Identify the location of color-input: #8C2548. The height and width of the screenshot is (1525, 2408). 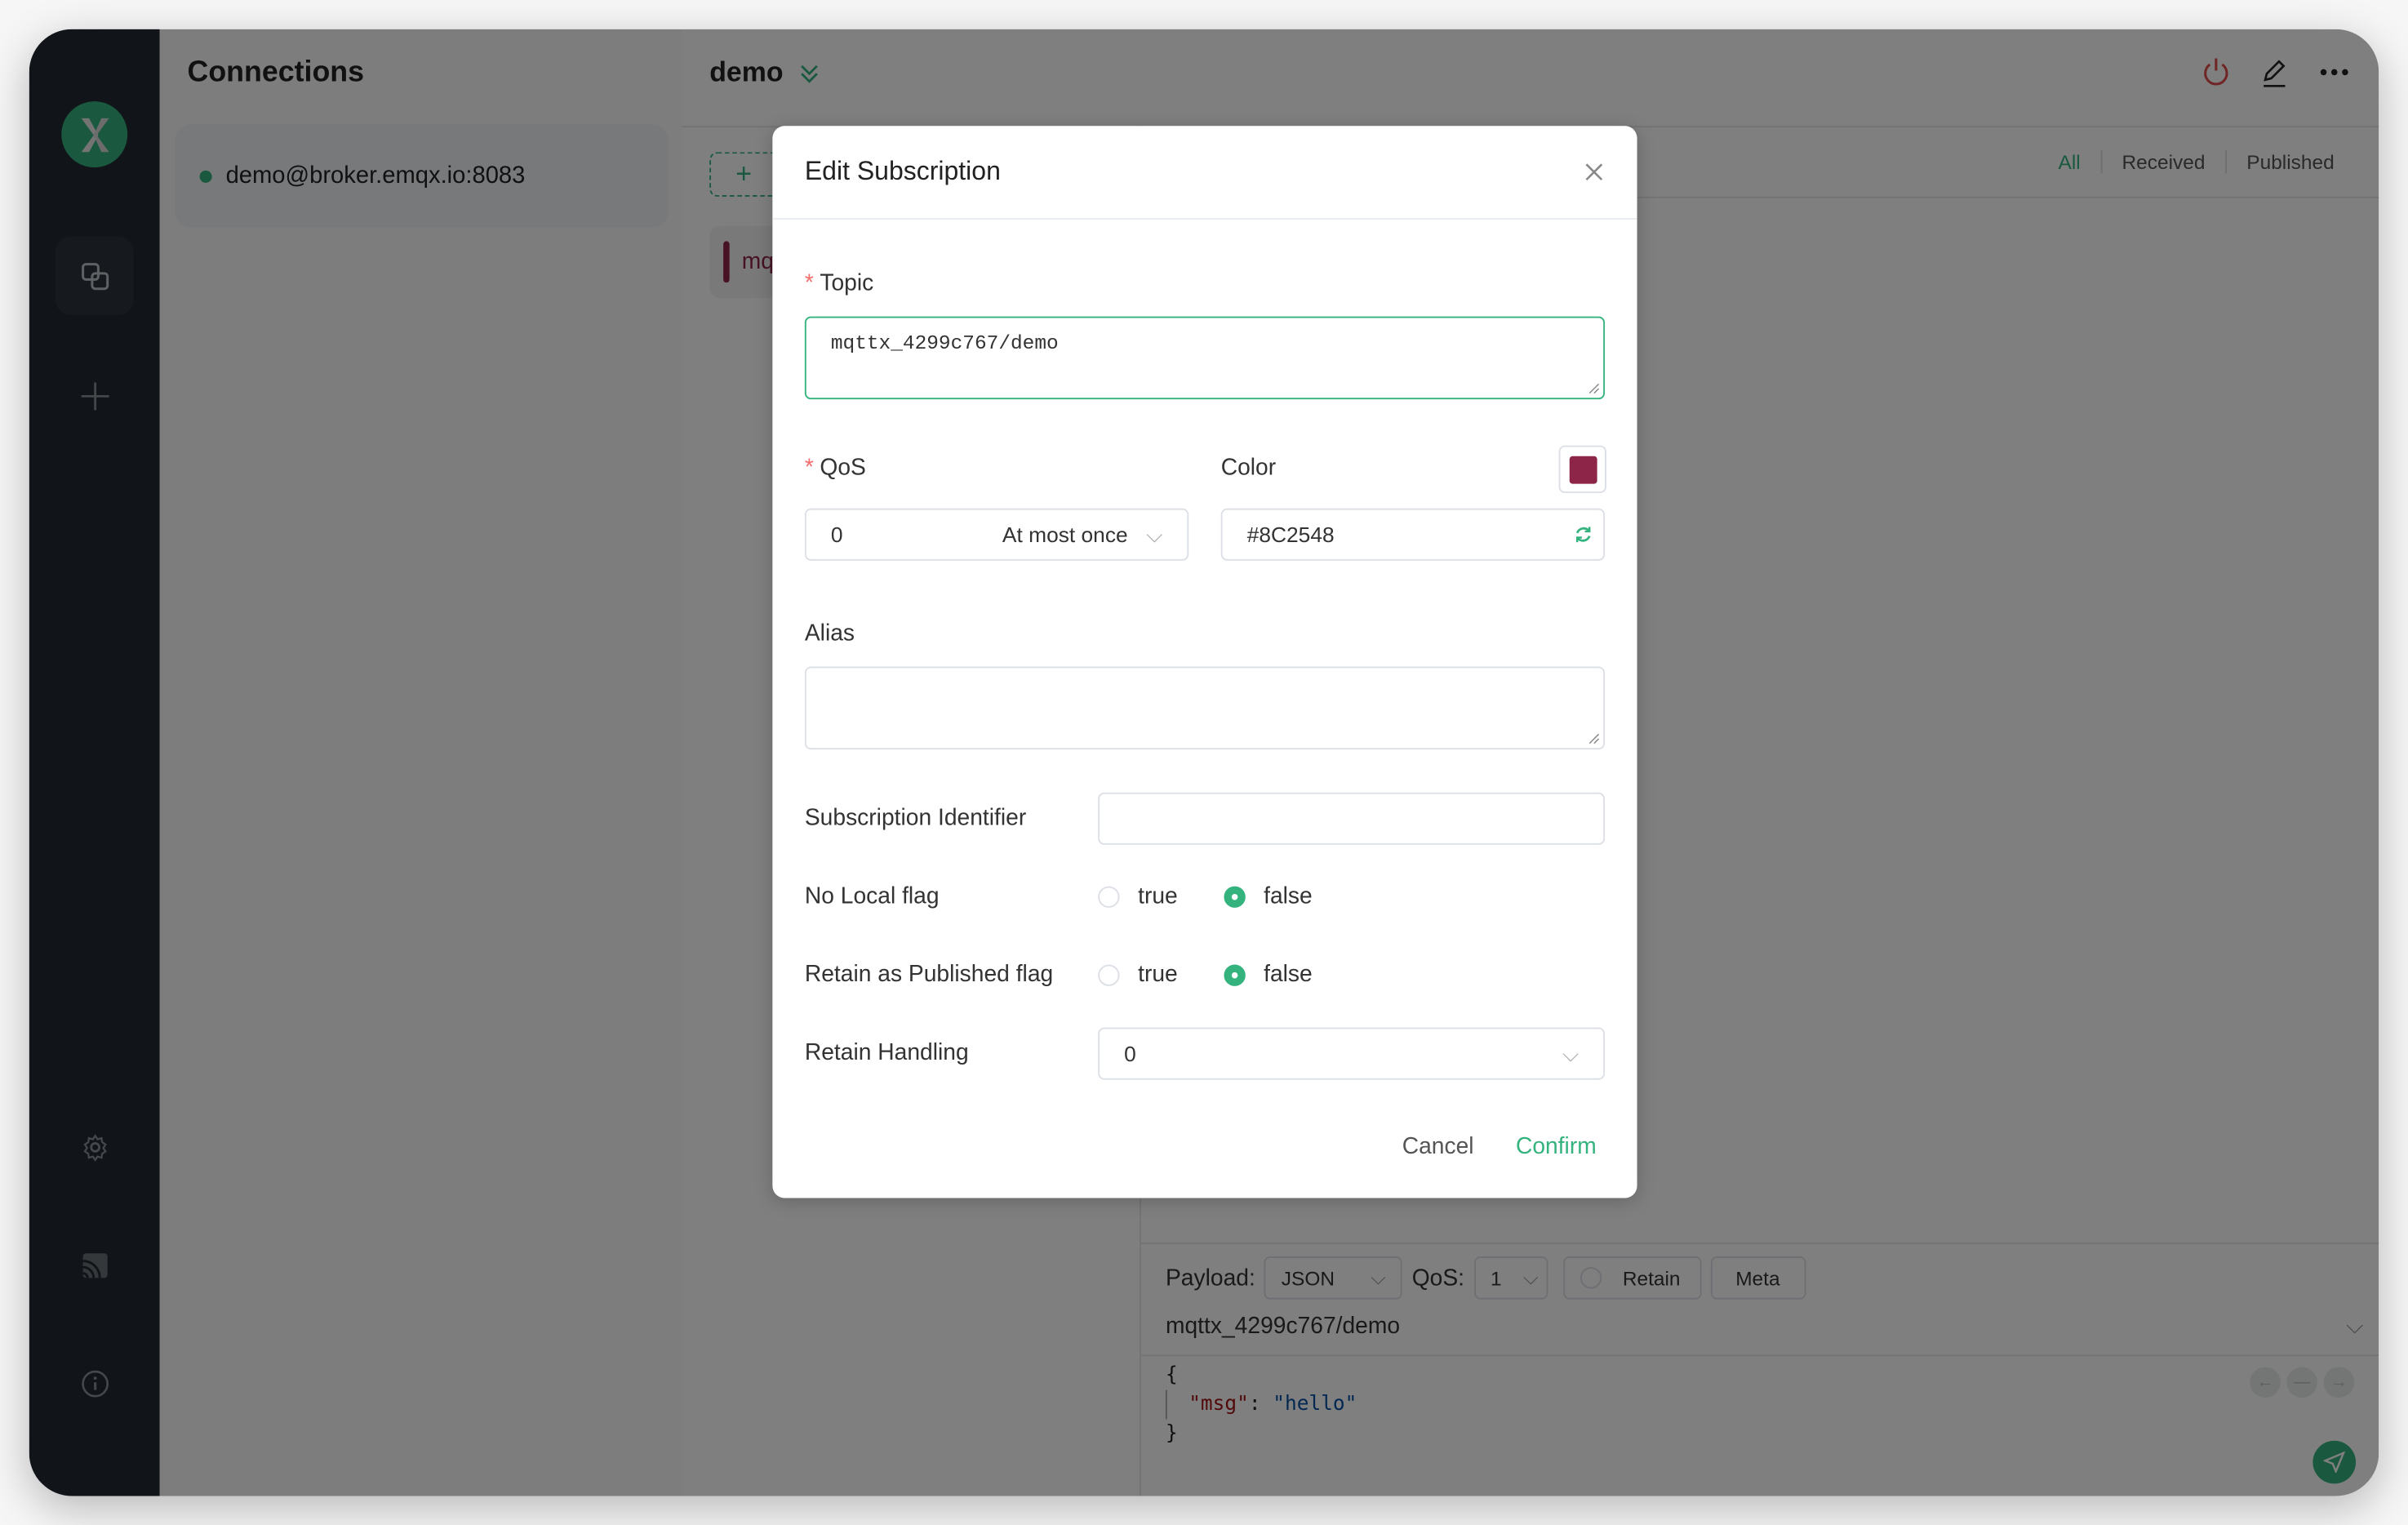
(1413, 534).